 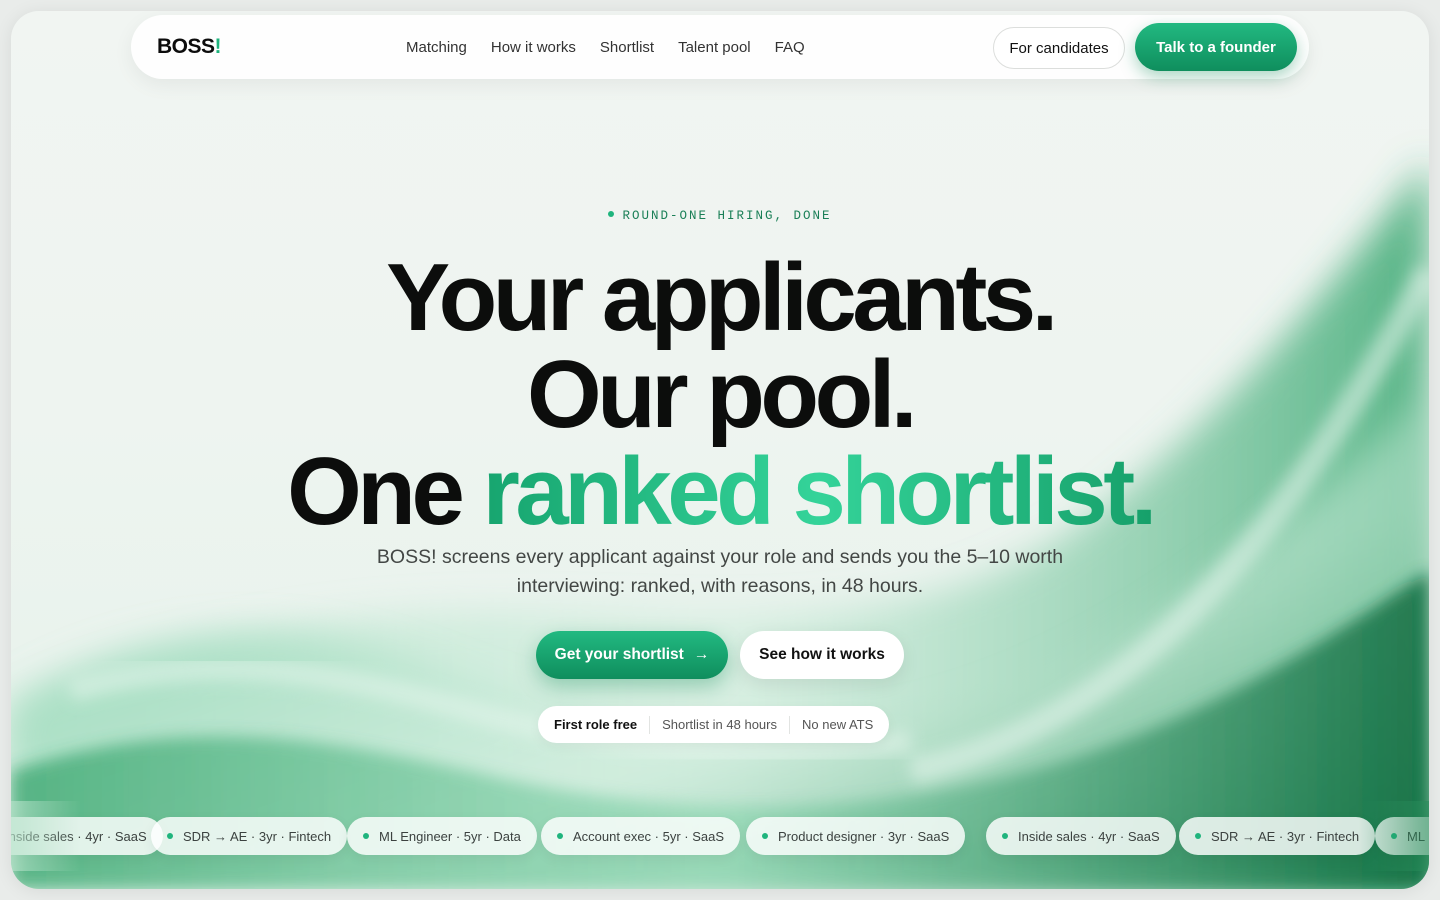 I want to click on ticker-chip: Product designer · 3yr · SaaS, so click(x=856, y=836).